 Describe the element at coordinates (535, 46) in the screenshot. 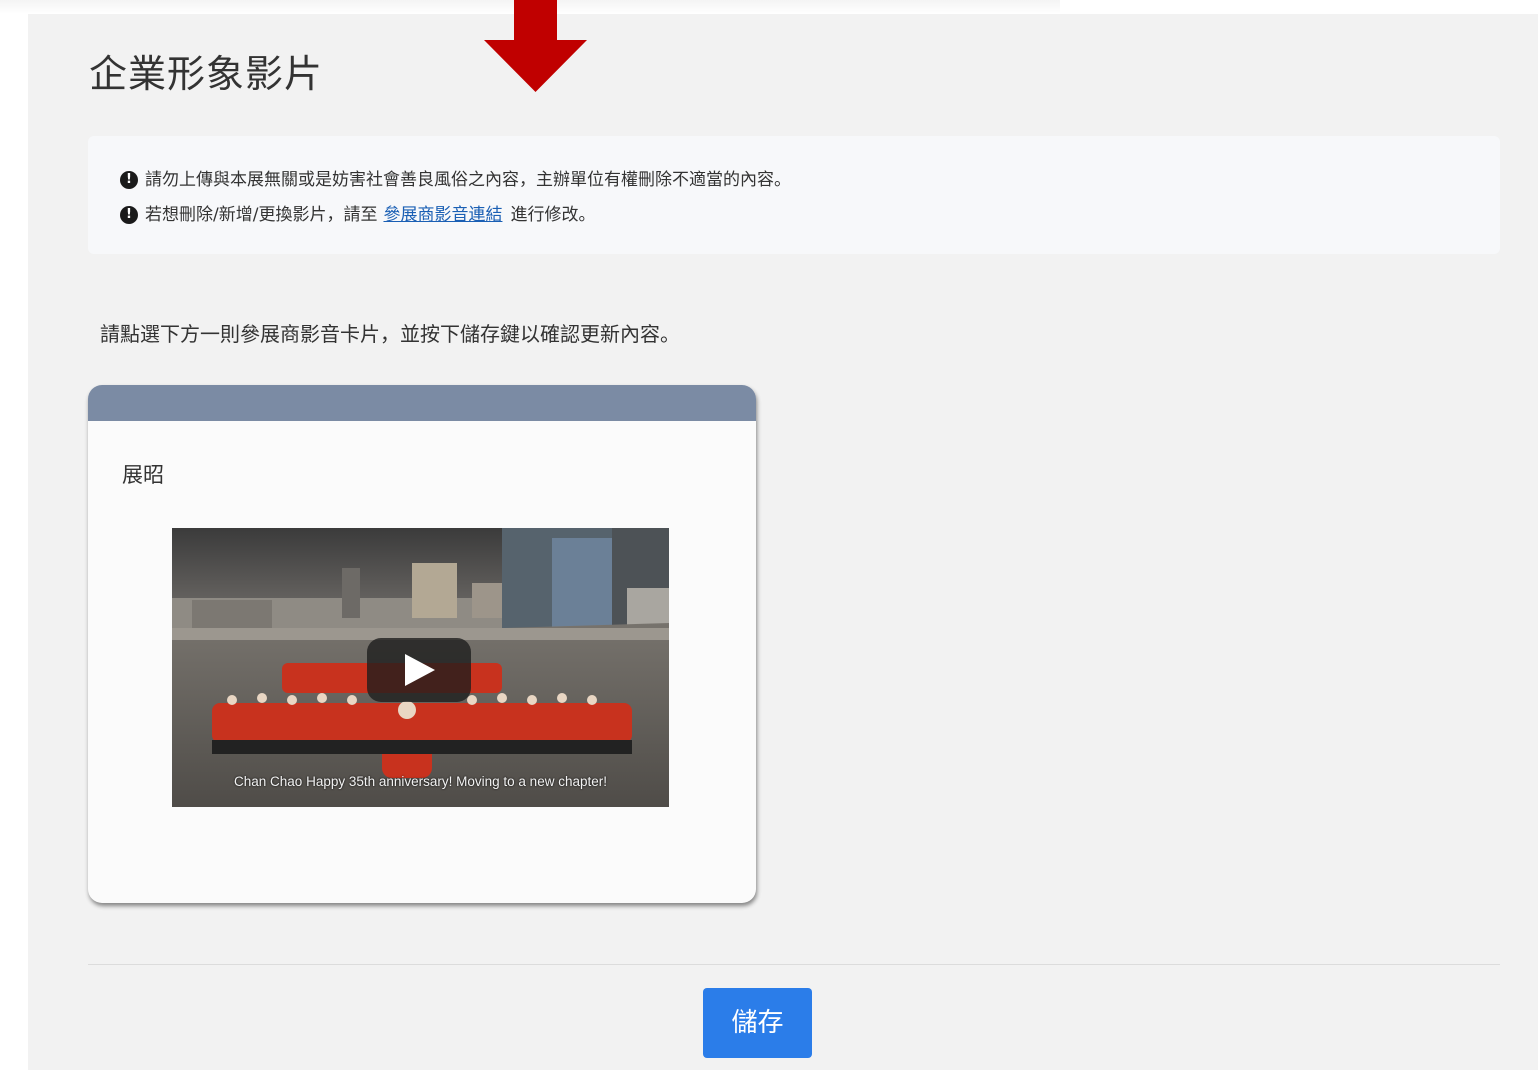

I see `arrow-down-icon` at that location.